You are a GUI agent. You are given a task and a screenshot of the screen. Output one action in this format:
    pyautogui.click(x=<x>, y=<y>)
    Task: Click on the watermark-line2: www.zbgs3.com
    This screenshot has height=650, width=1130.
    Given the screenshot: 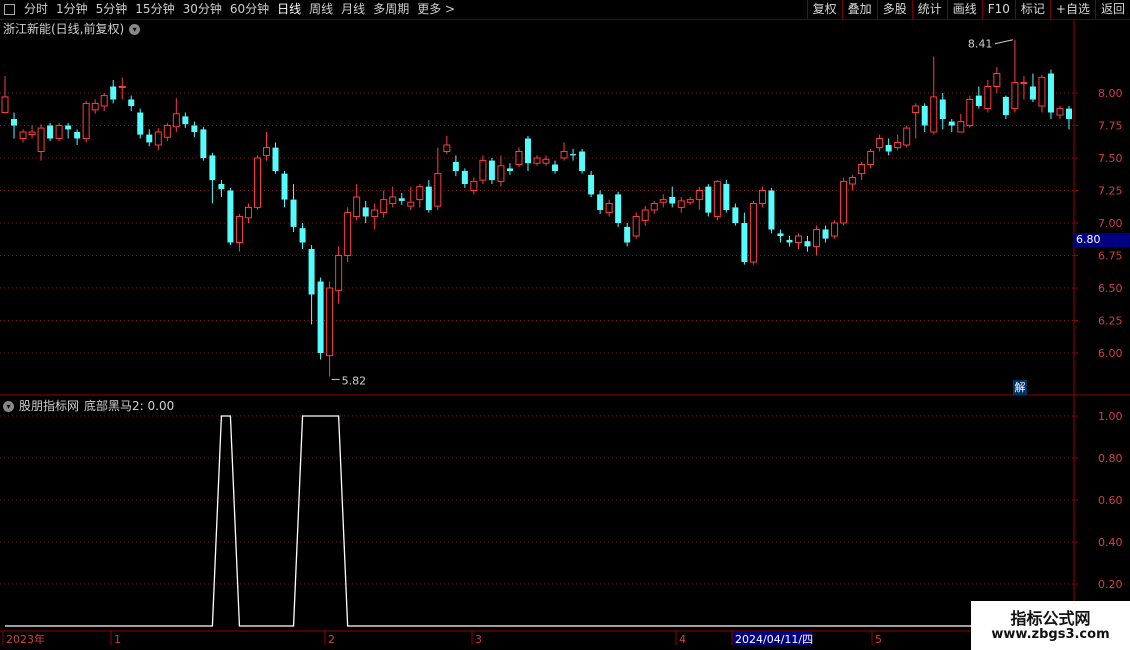 What is the action you would take?
    pyautogui.click(x=1050, y=634)
    